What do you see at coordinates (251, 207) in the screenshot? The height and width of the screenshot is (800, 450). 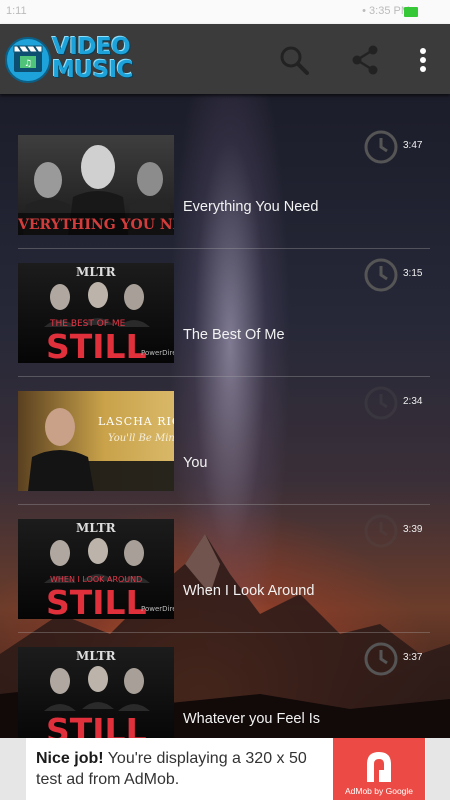 I see `song-title: Everything You Need` at bounding box center [251, 207].